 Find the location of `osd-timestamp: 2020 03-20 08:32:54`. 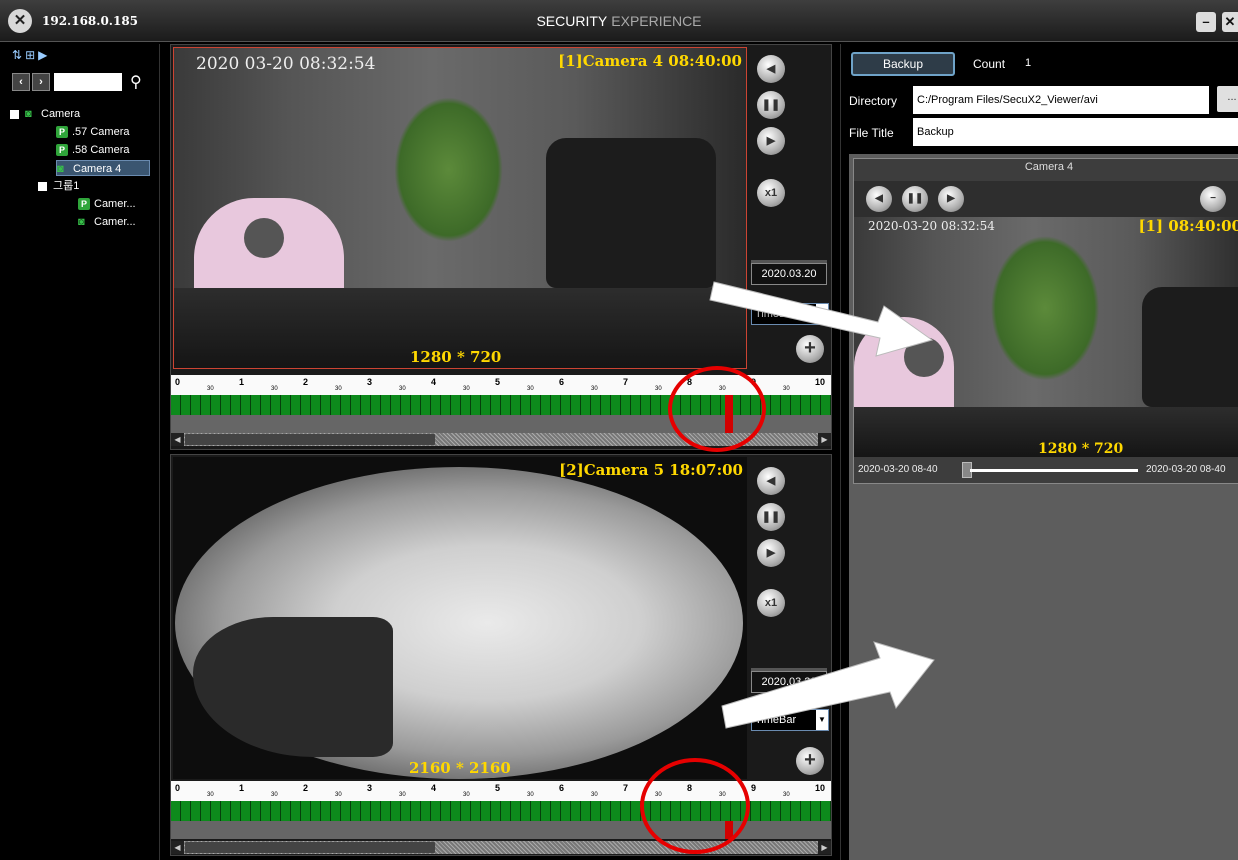

osd-timestamp: 2020 03-20 08:32:54 is located at coordinates (286, 64).